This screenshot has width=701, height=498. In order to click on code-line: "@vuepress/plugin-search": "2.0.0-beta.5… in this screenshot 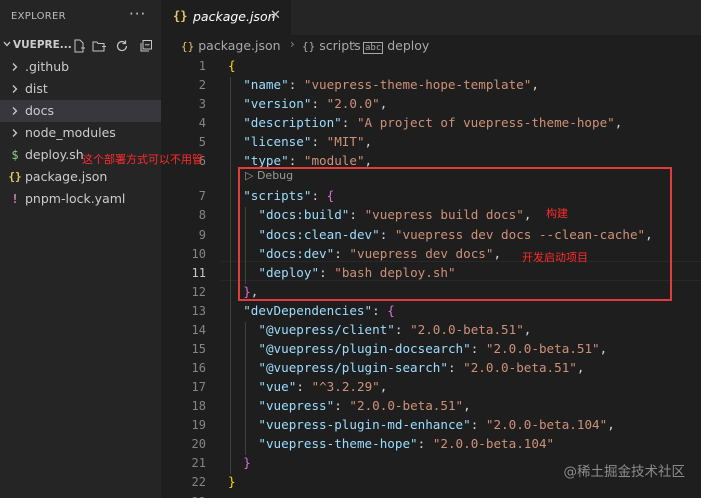, I will do `click(421, 367)`.